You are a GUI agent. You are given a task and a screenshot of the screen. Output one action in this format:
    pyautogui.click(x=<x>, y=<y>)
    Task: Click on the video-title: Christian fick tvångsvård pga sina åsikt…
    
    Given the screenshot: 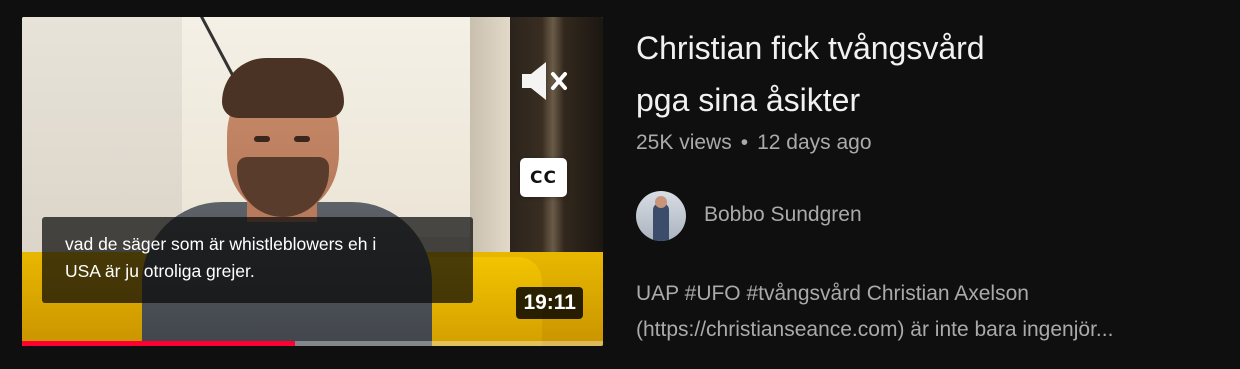 What is the action you would take?
    pyautogui.click(x=916, y=74)
    